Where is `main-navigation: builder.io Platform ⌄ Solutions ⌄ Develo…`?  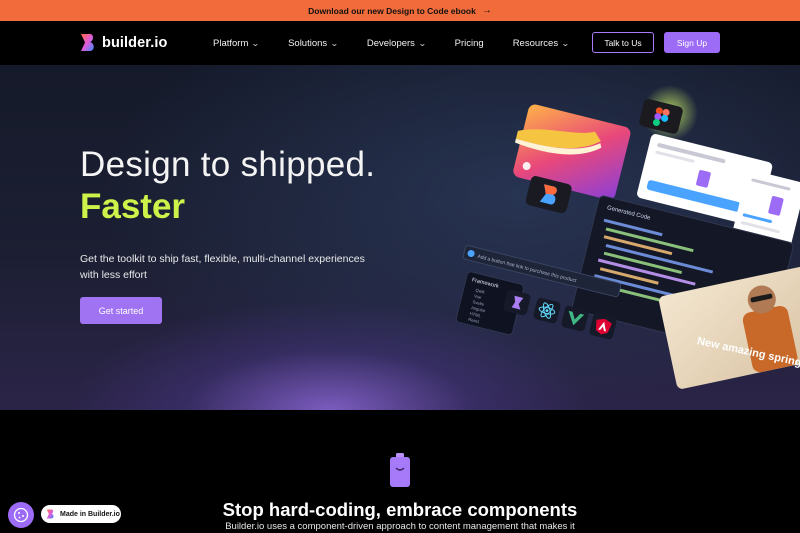
main-navigation: builder.io Platform ⌄ Solutions ⌄ Develo… is located at coordinates (400, 43).